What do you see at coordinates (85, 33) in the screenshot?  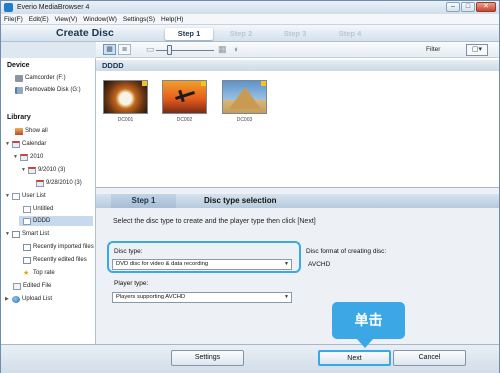 I see `page-title: Create Disc` at bounding box center [85, 33].